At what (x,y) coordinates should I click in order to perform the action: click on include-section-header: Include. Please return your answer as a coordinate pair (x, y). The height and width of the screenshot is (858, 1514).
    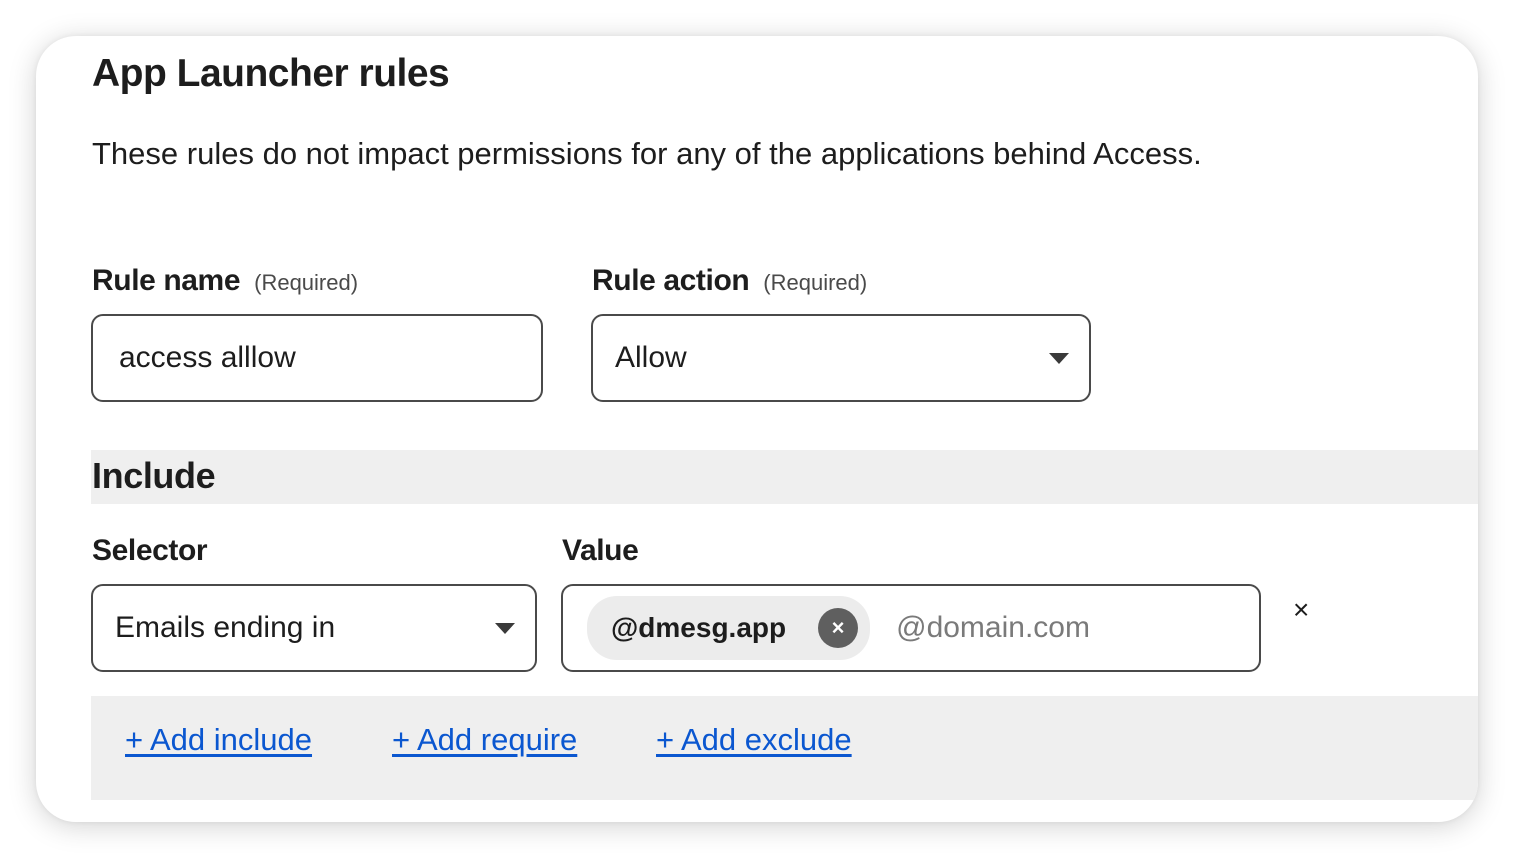
    Looking at the image, I should click on (784, 477).